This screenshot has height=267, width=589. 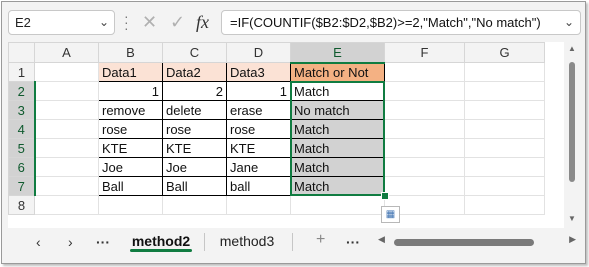 I want to click on row-header: 2, so click(x=22, y=91).